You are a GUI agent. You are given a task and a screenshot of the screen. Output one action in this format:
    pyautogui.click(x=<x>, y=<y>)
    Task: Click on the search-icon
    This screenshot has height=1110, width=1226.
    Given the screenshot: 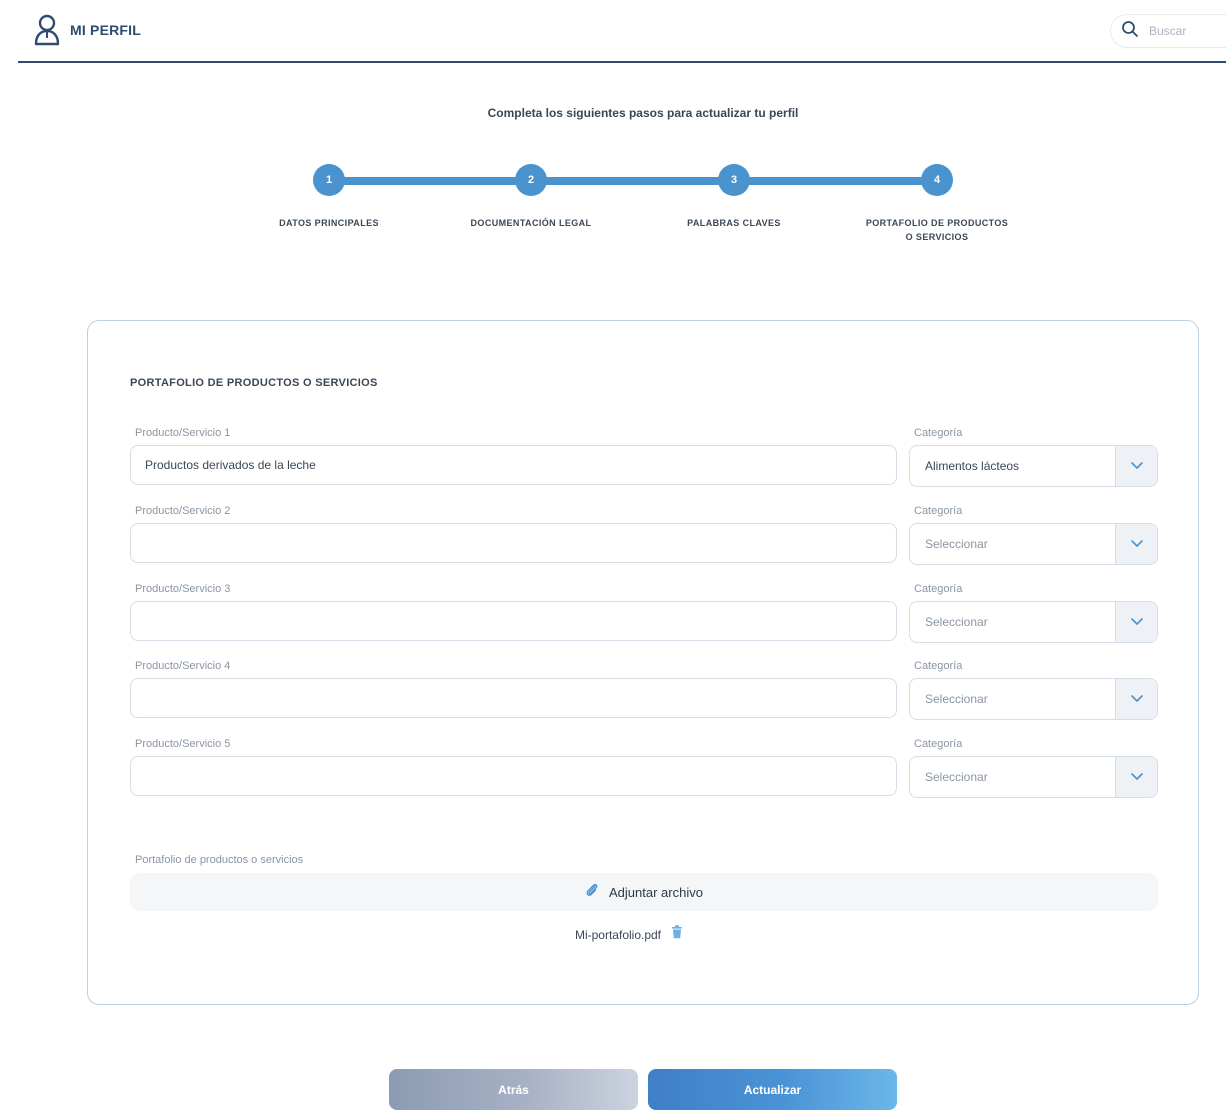 What is the action you would take?
    pyautogui.click(x=1130, y=31)
    